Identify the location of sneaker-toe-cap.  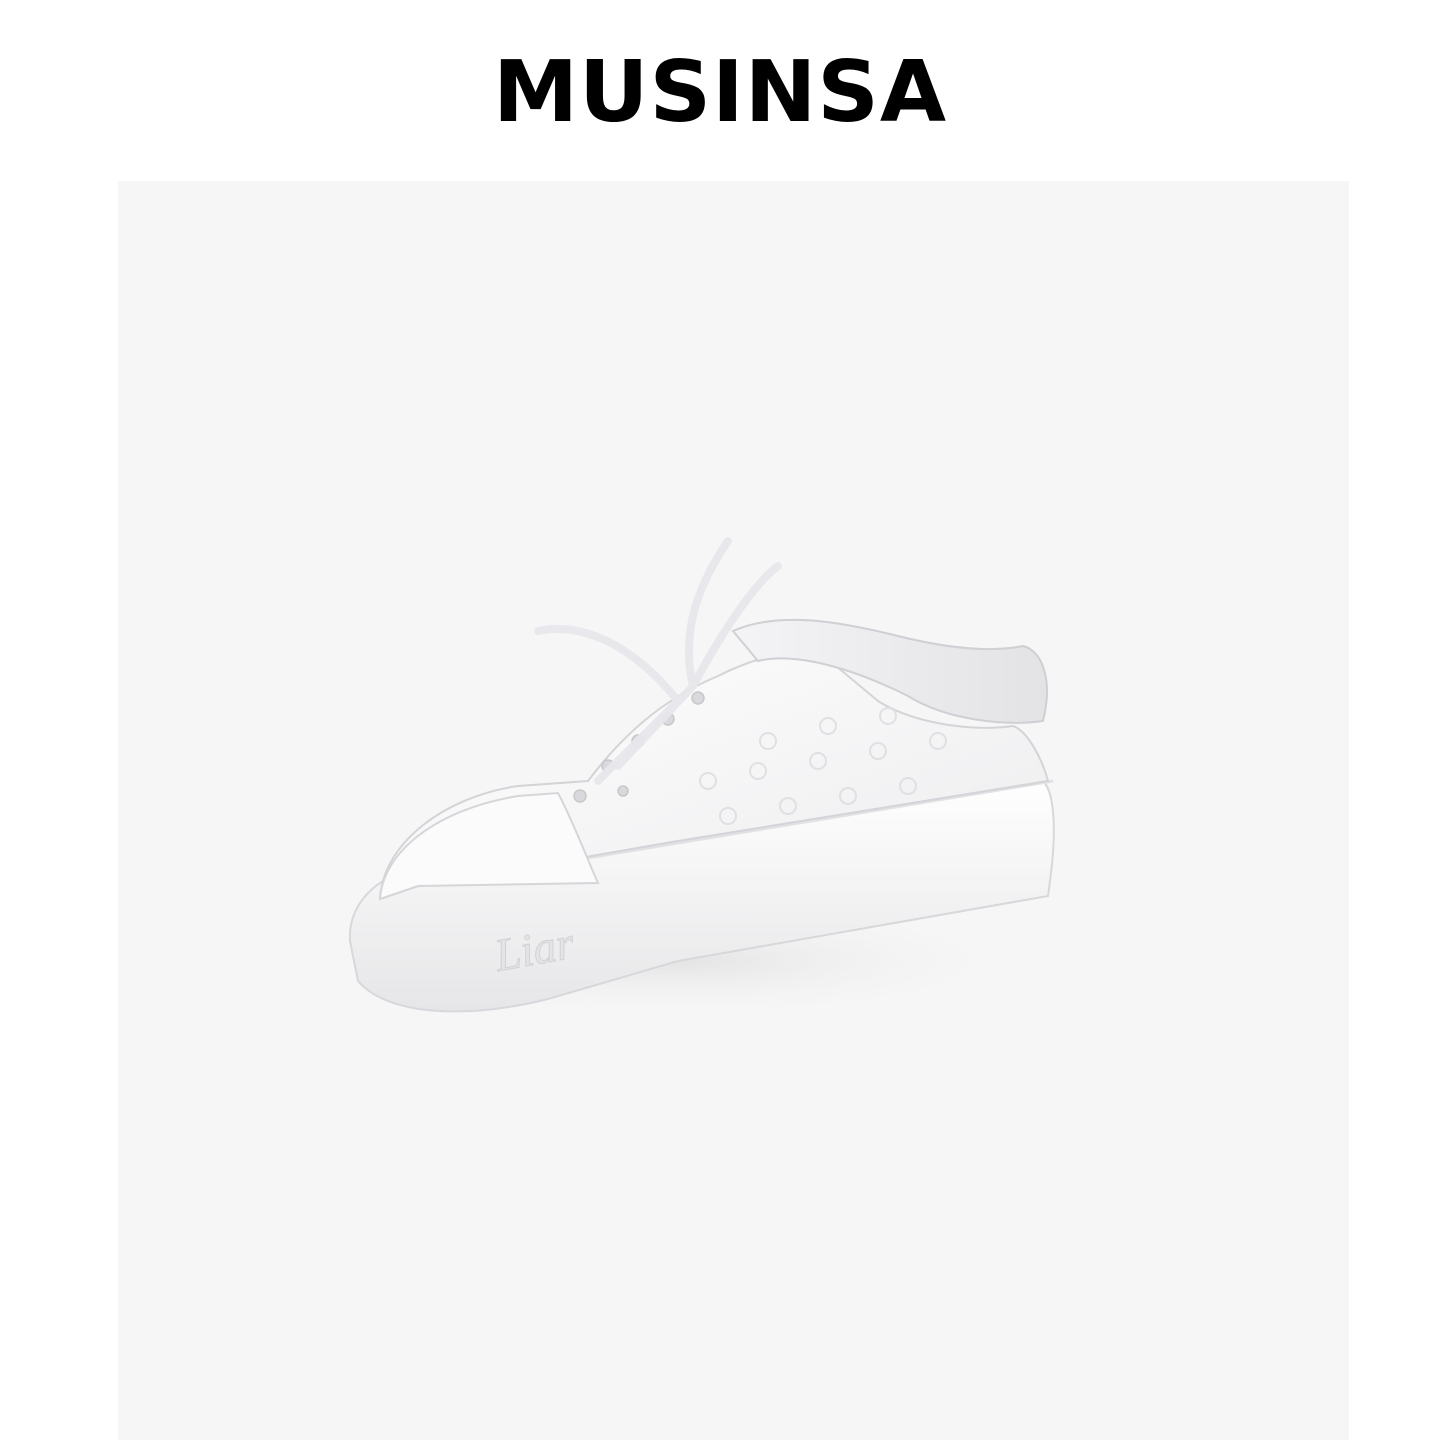
(489, 846).